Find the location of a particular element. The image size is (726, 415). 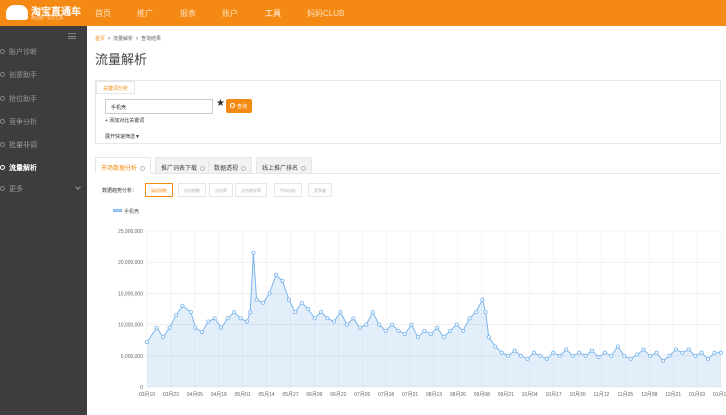

nav-item-home: 首页 is located at coordinates (103, 13).